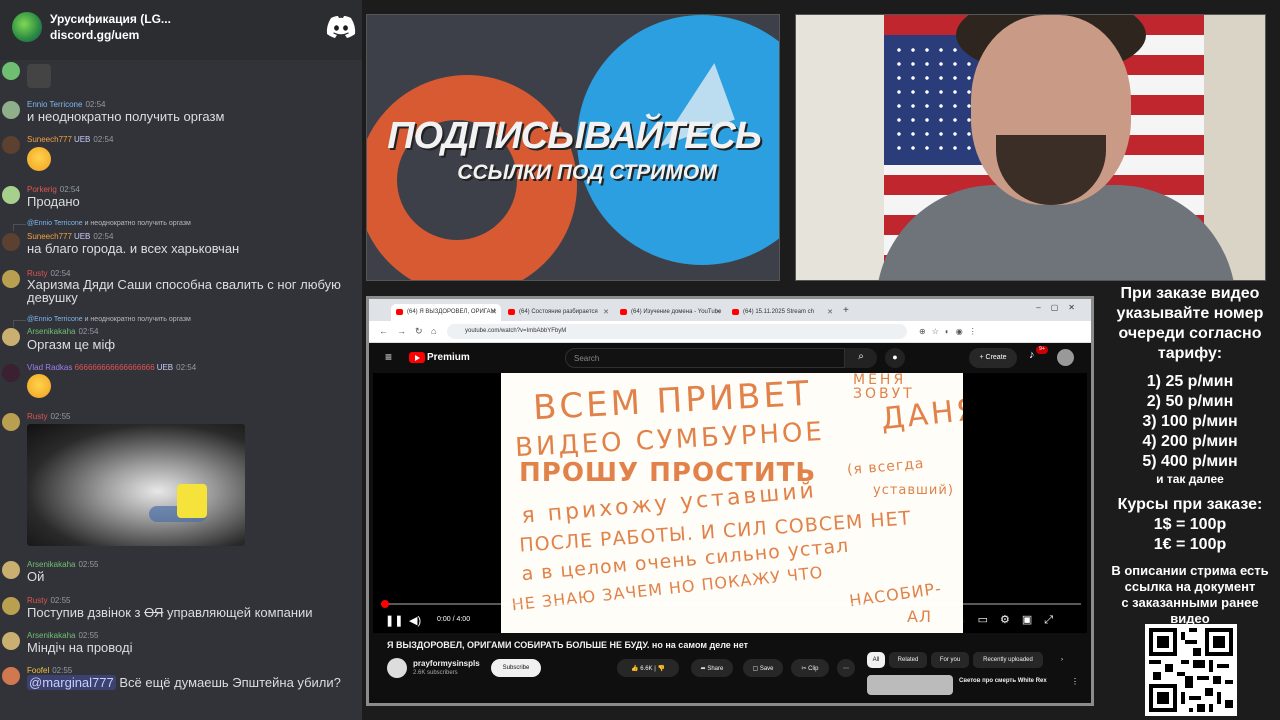  I want to click on wall, so click(840, 147).